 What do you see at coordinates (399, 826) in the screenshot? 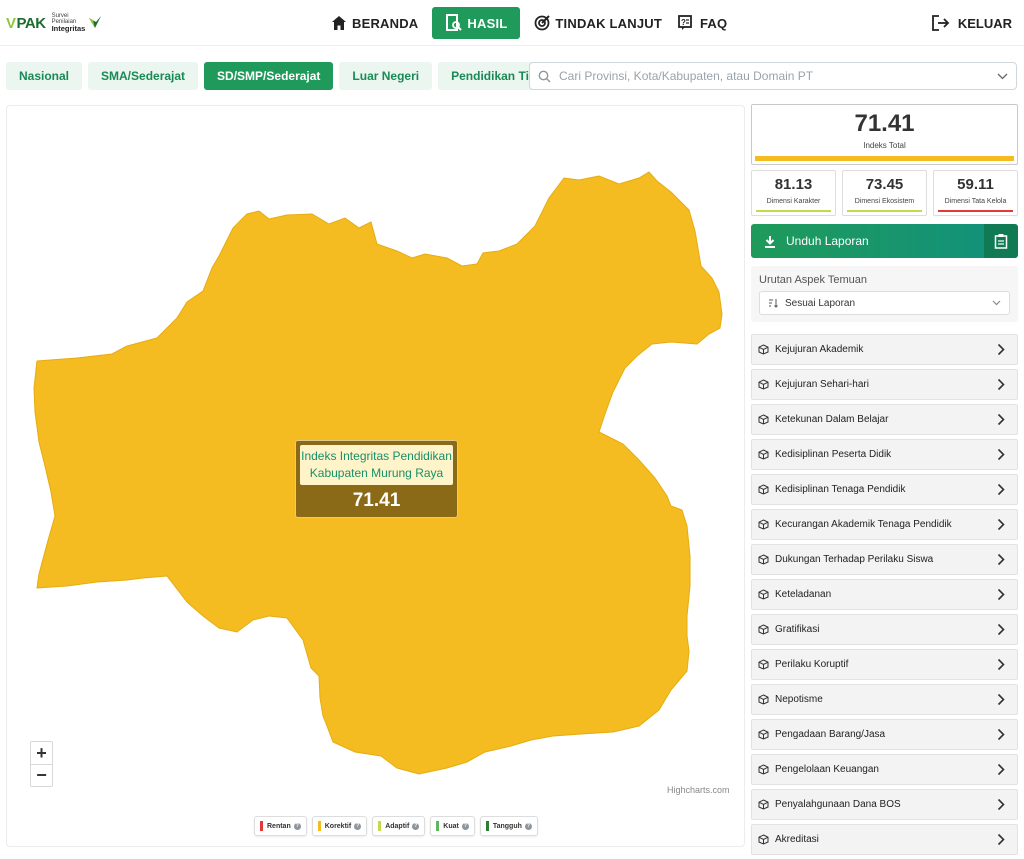
I see `legend-adaptif: Adaptif?` at bounding box center [399, 826].